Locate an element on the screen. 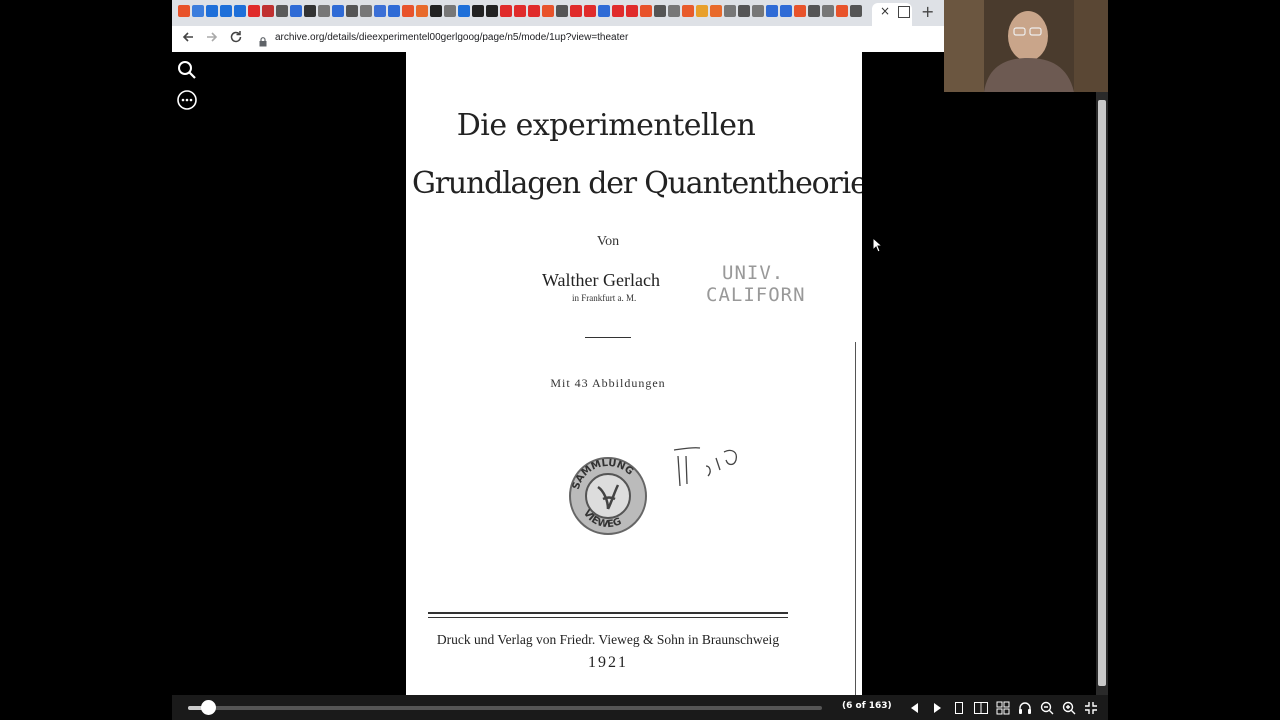 This screenshot has height=720, width=1280. search-icon is located at coordinates (187, 70).